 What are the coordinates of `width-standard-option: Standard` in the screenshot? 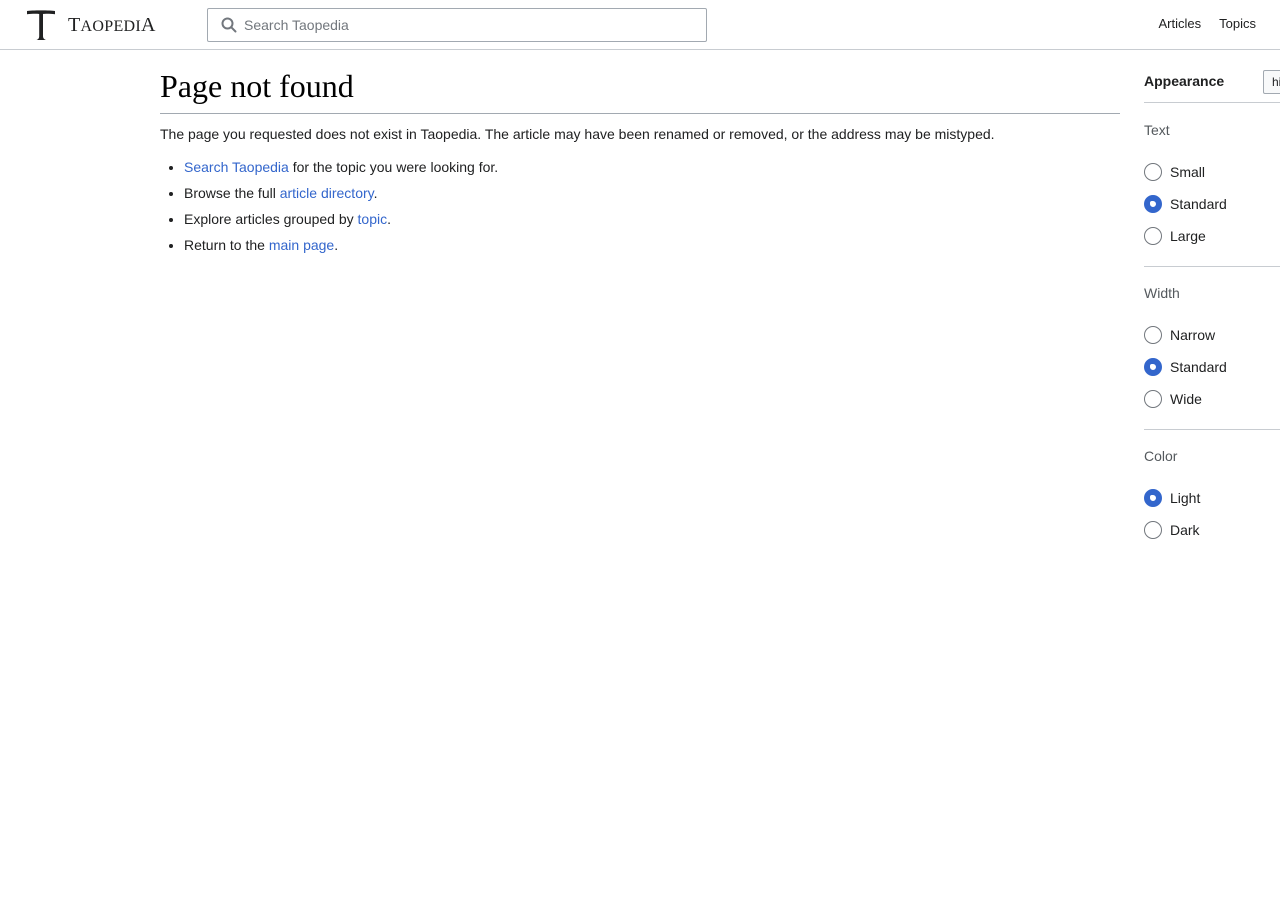 It's located at (1185, 367).